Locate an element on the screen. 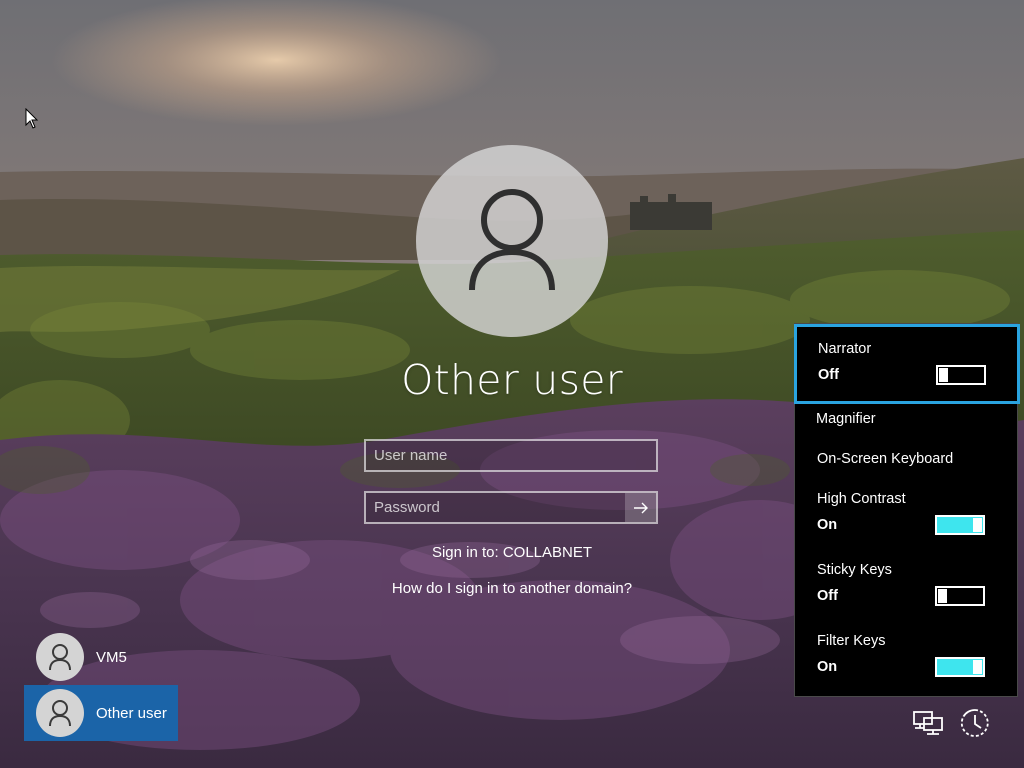 The image size is (1024, 768). high-contrast-toggle is located at coordinates (960, 525).